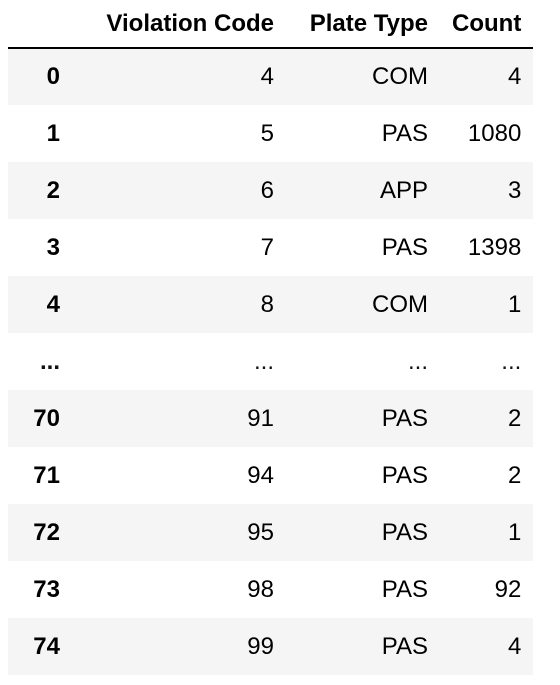 Image resolution: width=560 pixels, height=685 pixels. Describe the element at coordinates (260, 475) in the screenshot. I see `cell-violation-code: 94` at that location.